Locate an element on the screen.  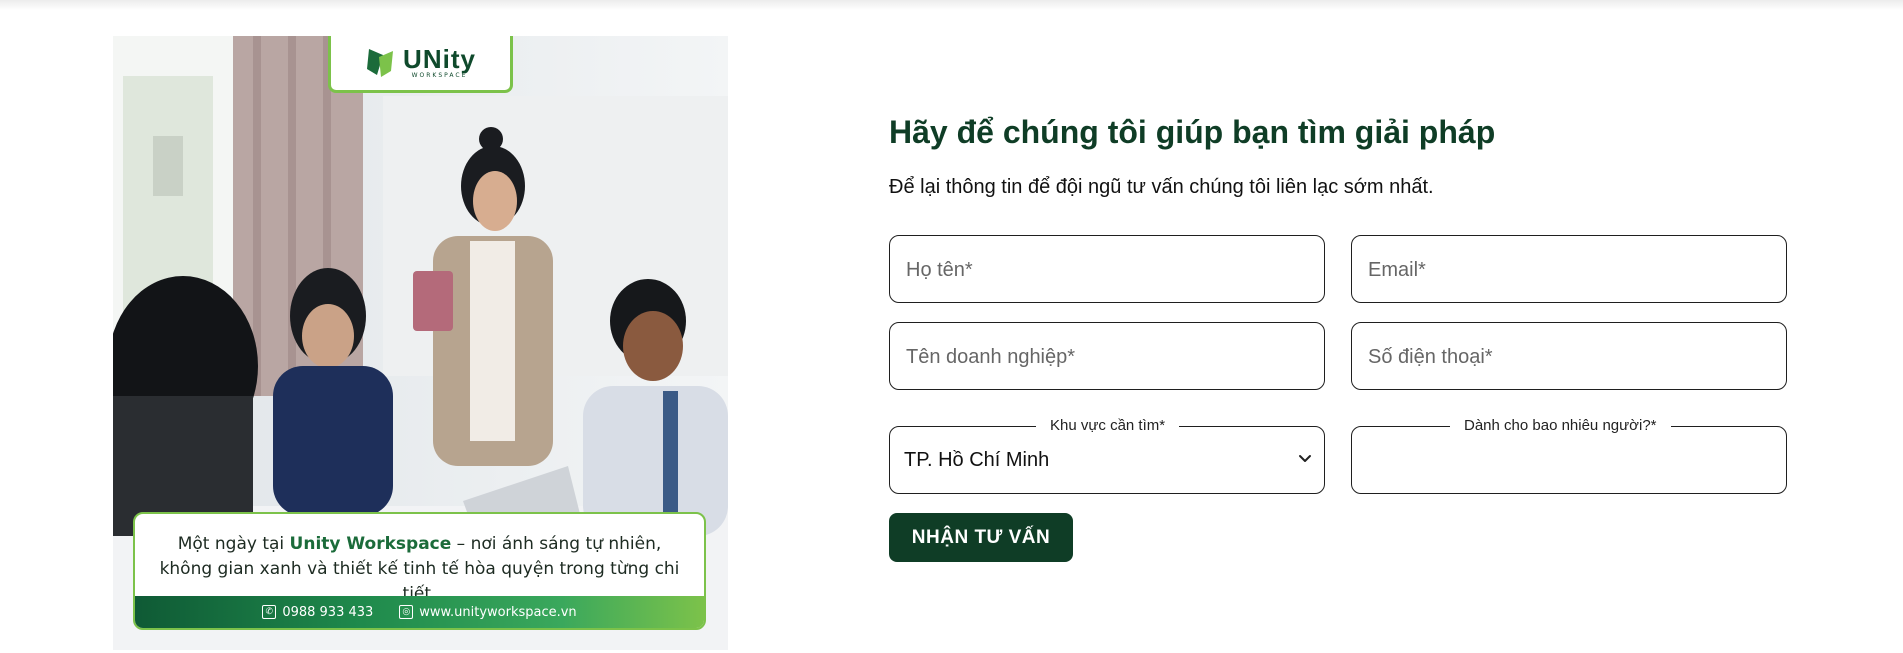
website-url: www.unityworkspace.vn is located at coordinates (498, 612).